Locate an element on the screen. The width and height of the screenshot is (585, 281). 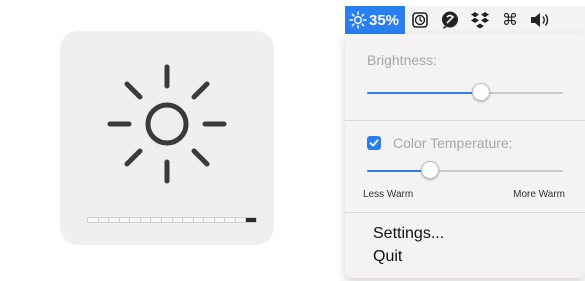
menu-bar: 35% ⌘ is located at coordinates (465, 20).